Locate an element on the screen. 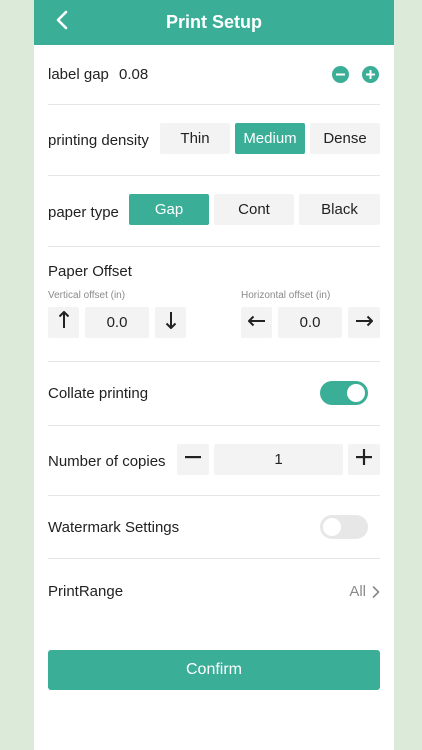 Image resolution: width=422 pixels, height=750 pixels. paper-type-option-cont: Cont is located at coordinates (254, 209).